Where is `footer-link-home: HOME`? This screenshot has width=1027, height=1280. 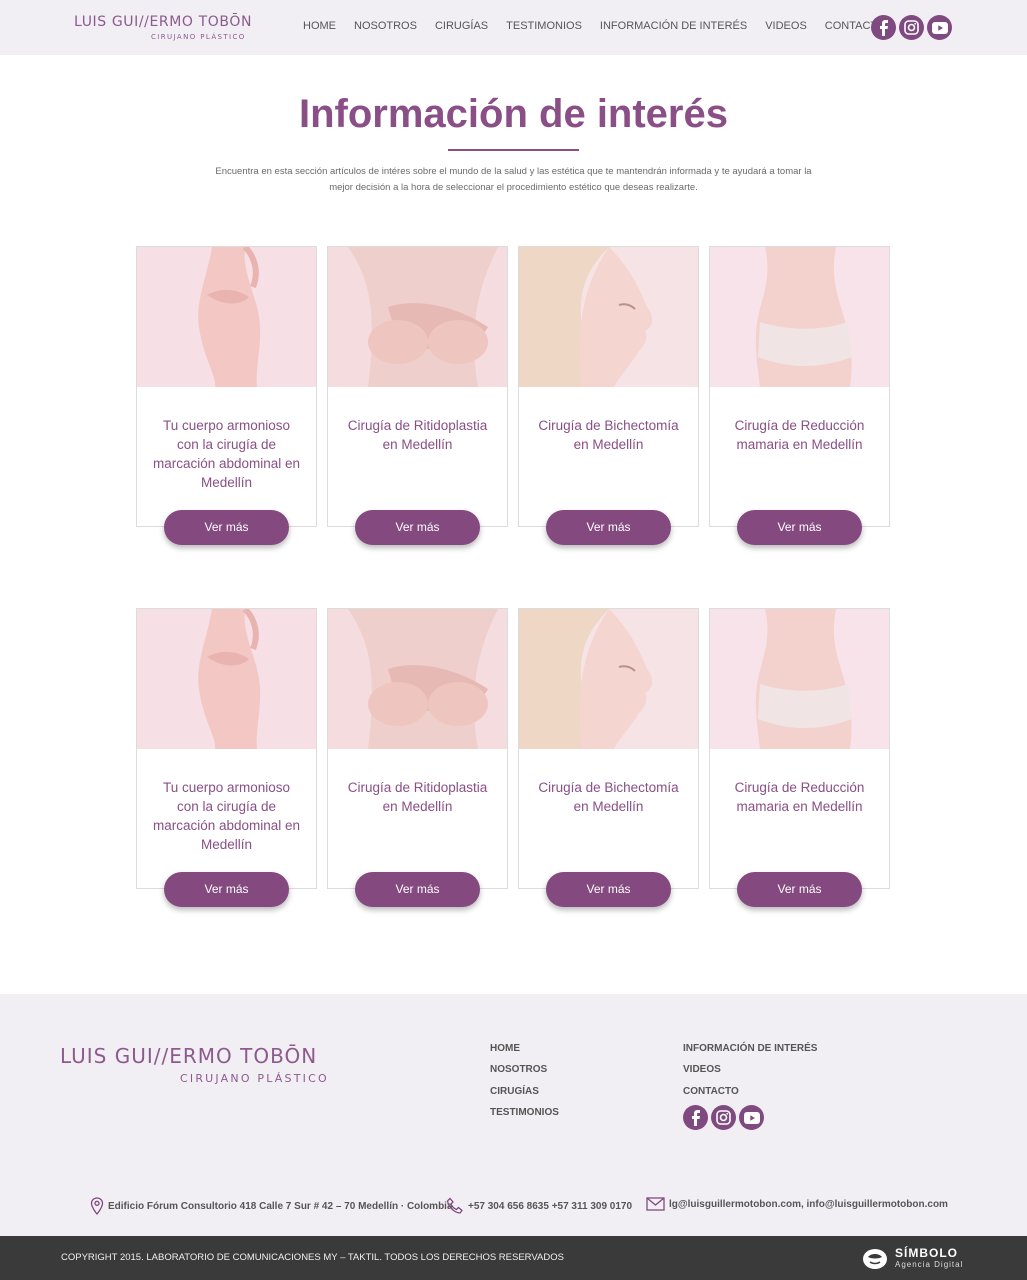 footer-link-home: HOME is located at coordinates (524, 1053).